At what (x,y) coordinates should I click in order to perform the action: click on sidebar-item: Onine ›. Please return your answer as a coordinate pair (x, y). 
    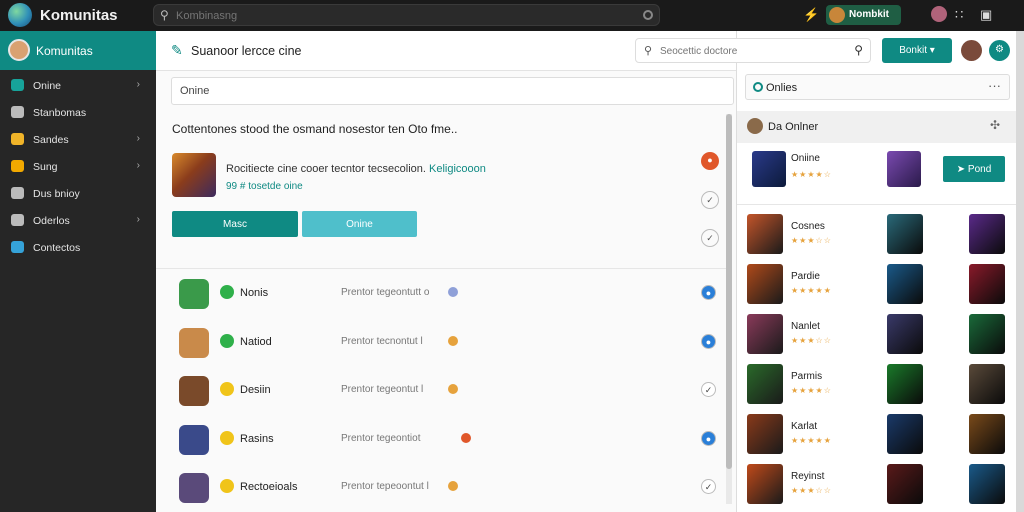
    Looking at the image, I should click on (78, 86).